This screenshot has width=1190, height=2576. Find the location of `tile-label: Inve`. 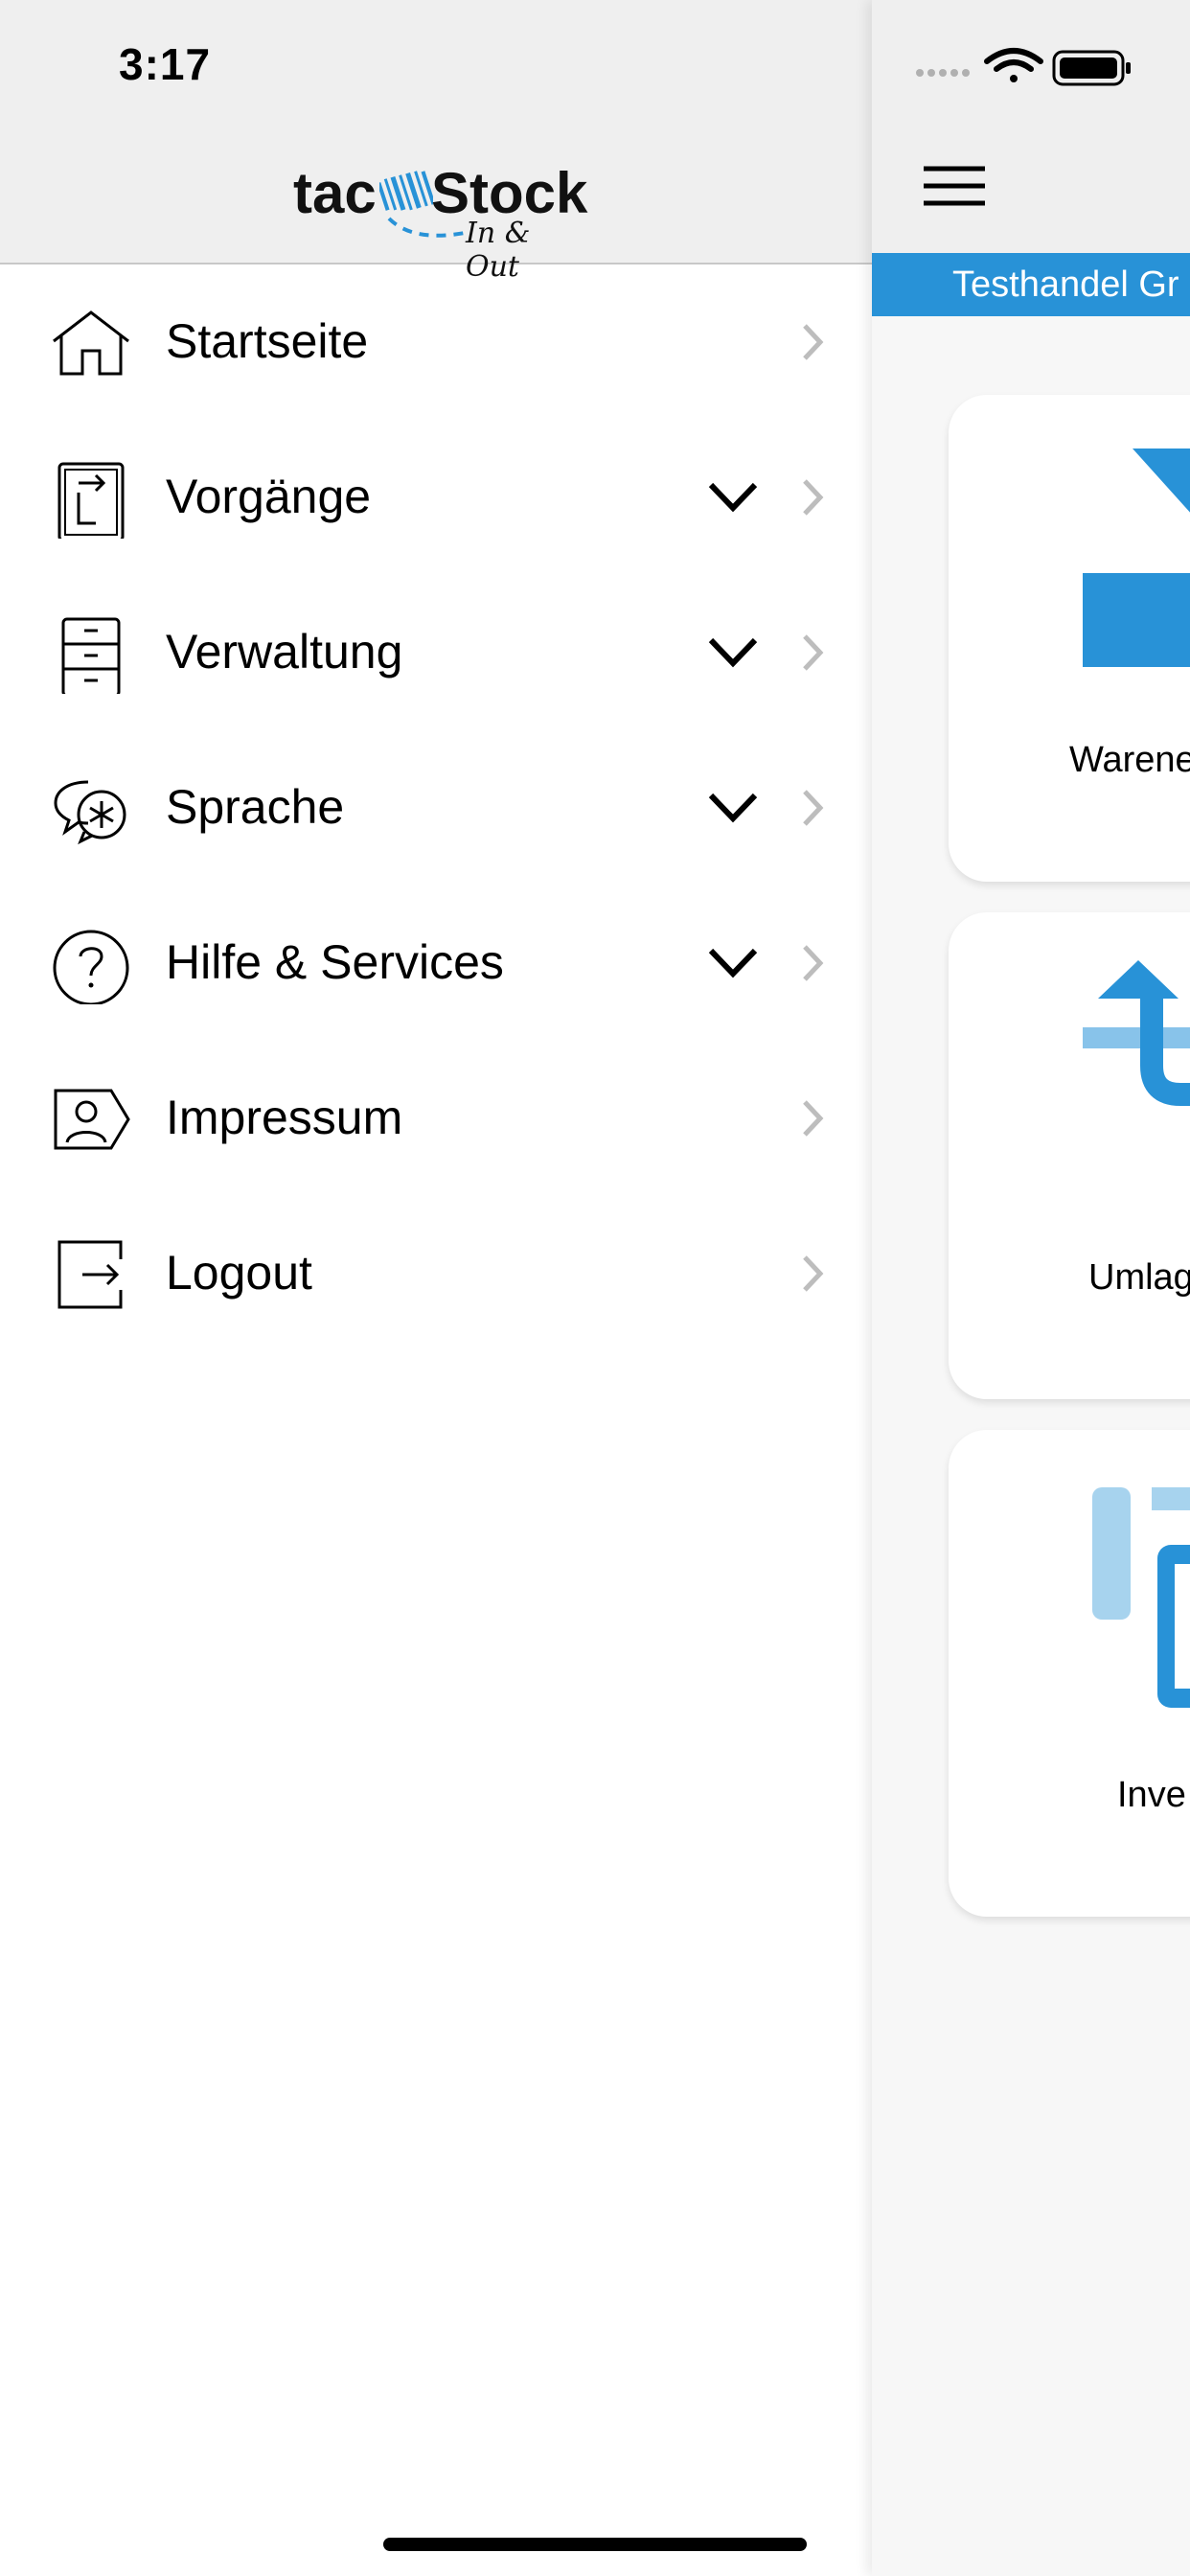

tile-label: Inve is located at coordinates (1152, 1795).